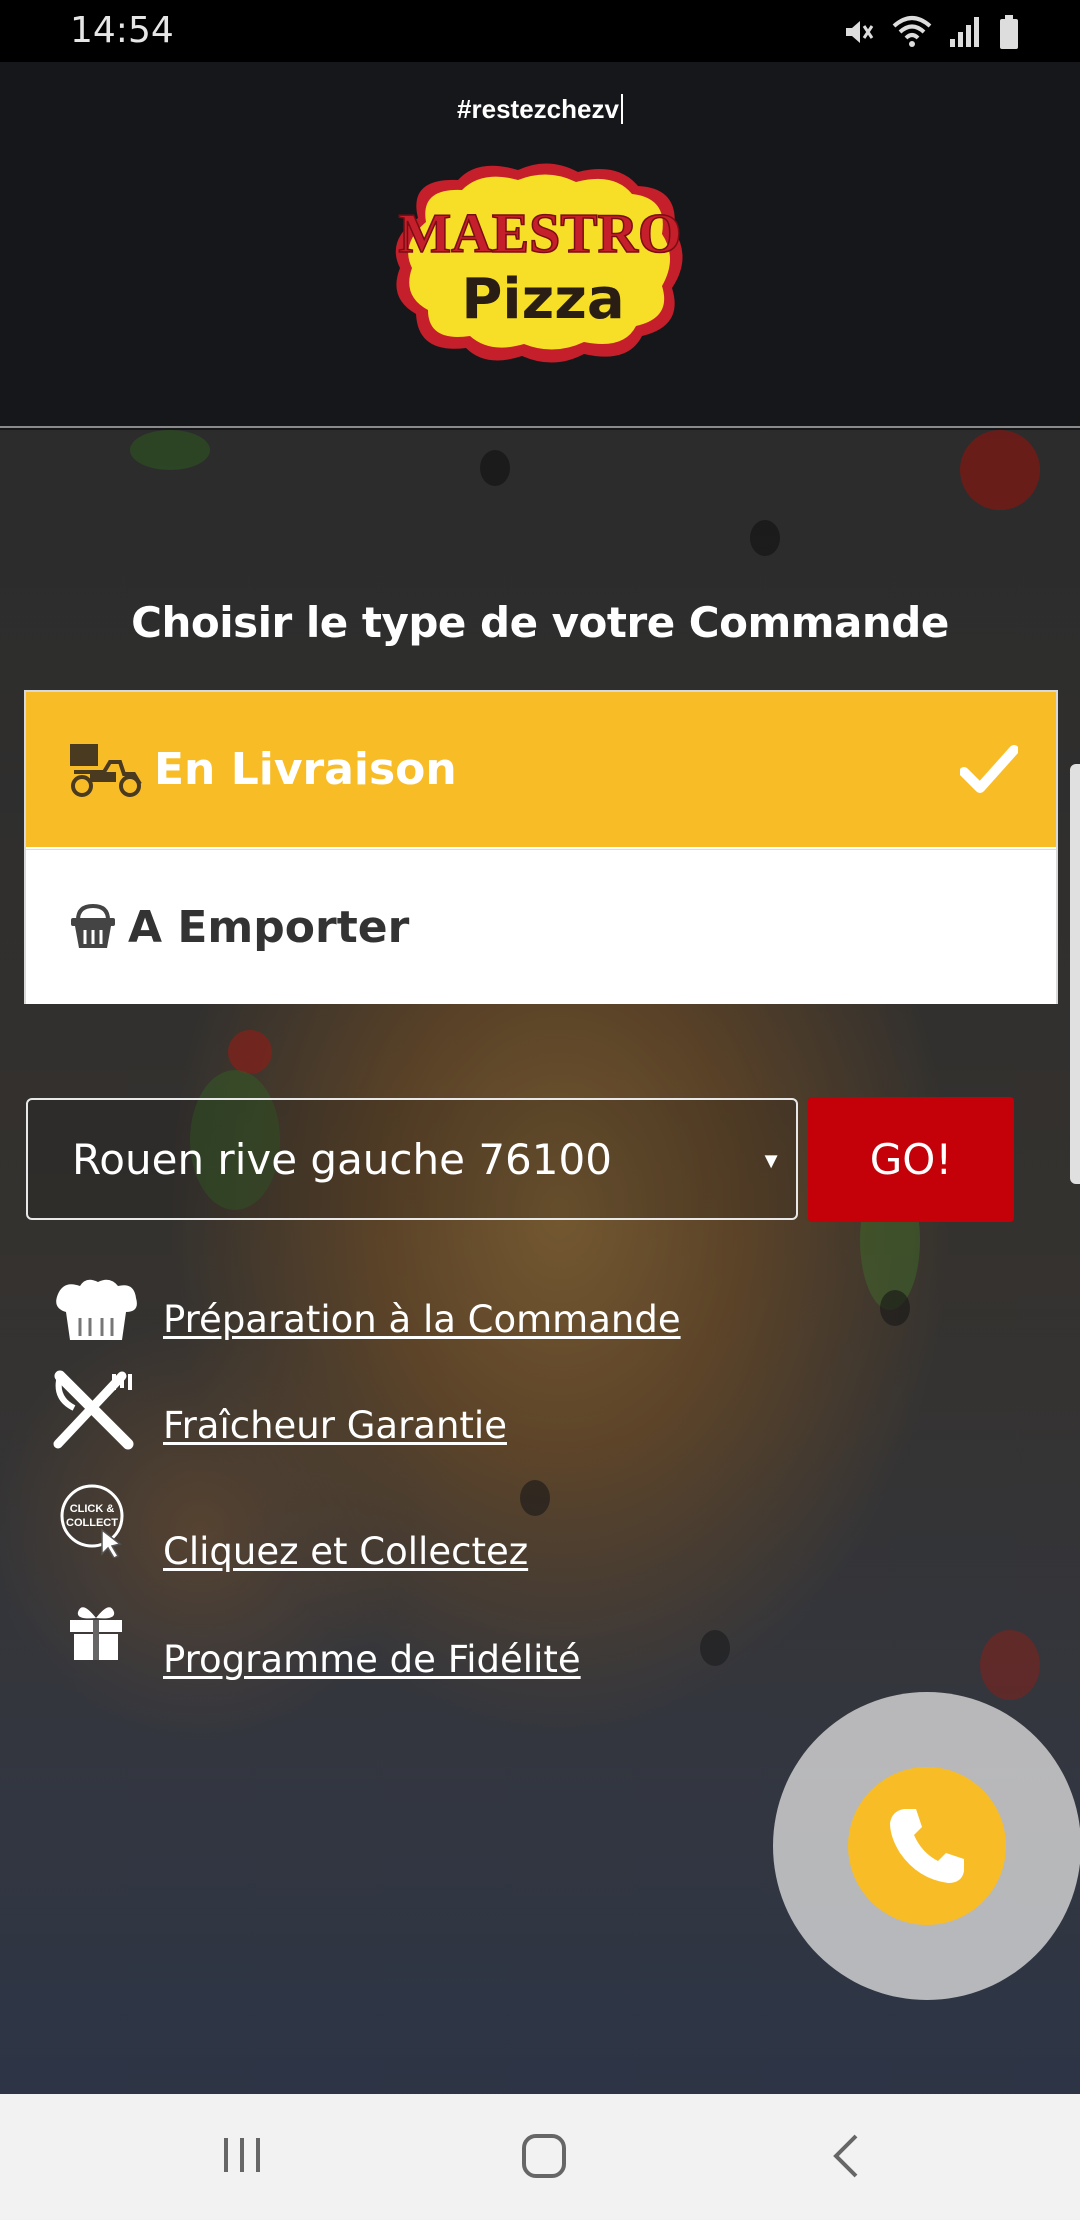 This screenshot has height=2220, width=1080. I want to click on fork-knife-icon, so click(93, 1410).